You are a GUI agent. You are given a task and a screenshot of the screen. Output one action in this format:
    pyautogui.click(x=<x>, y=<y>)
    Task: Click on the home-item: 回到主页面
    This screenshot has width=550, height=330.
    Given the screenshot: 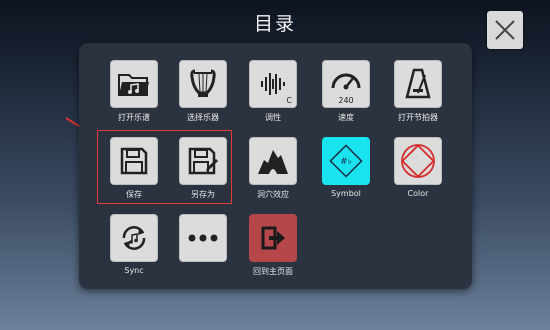 What is the action you would take?
    pyautogui.click(x=273, y=245)
    